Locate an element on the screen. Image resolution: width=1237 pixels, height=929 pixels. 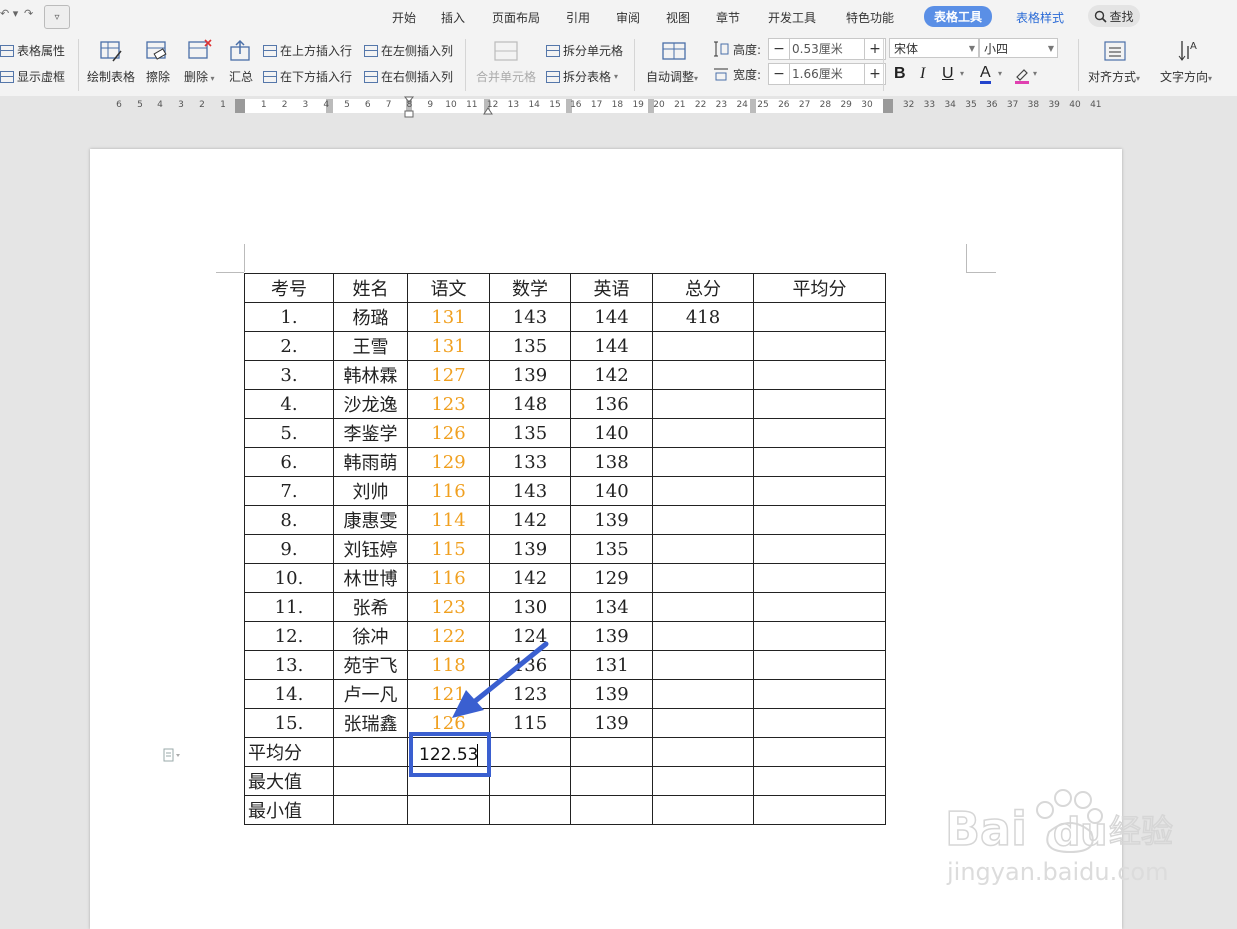
cell-exam-no: 4. is located at coordinates (289, 404).